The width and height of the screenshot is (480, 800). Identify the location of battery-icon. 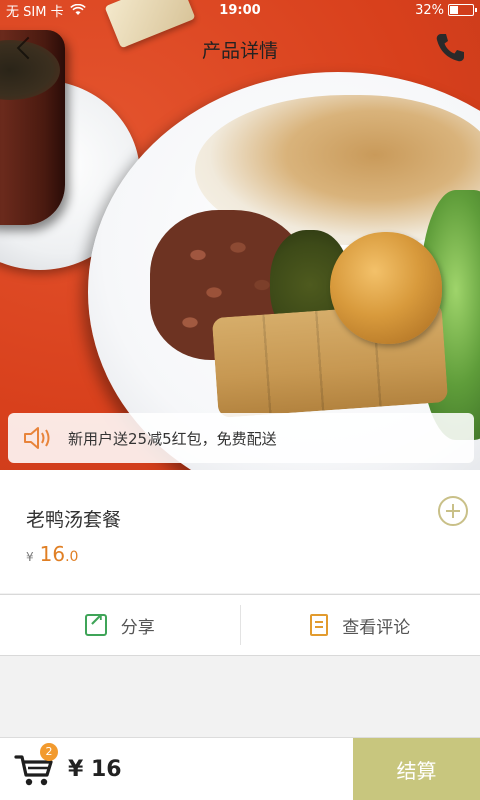
(462, 10).